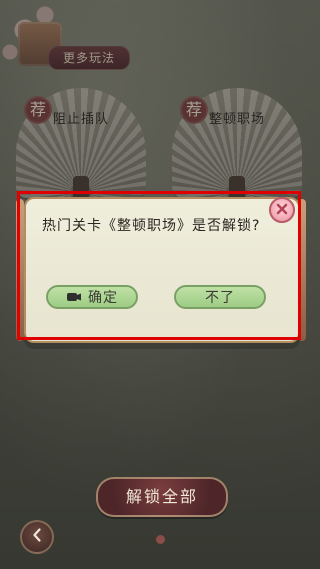 This screenshot has height=569, width=320. I want to click on back-button, so click(37, 537).